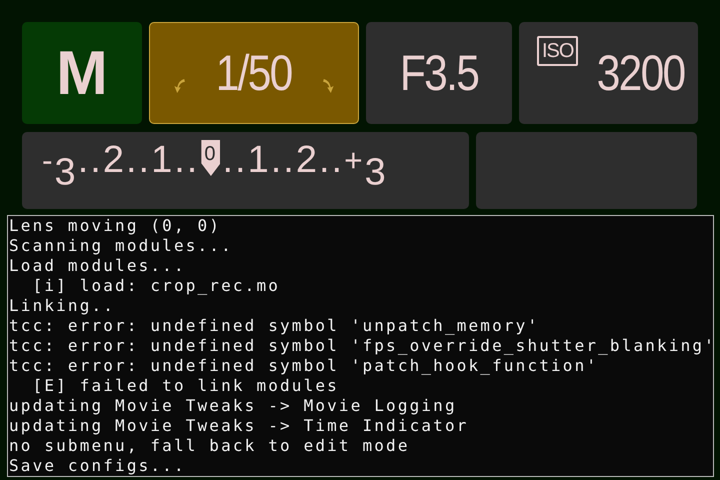 The width and height of the screenshot is (720, 480). I want to click on tile-value: 3200, so click(640, 73).